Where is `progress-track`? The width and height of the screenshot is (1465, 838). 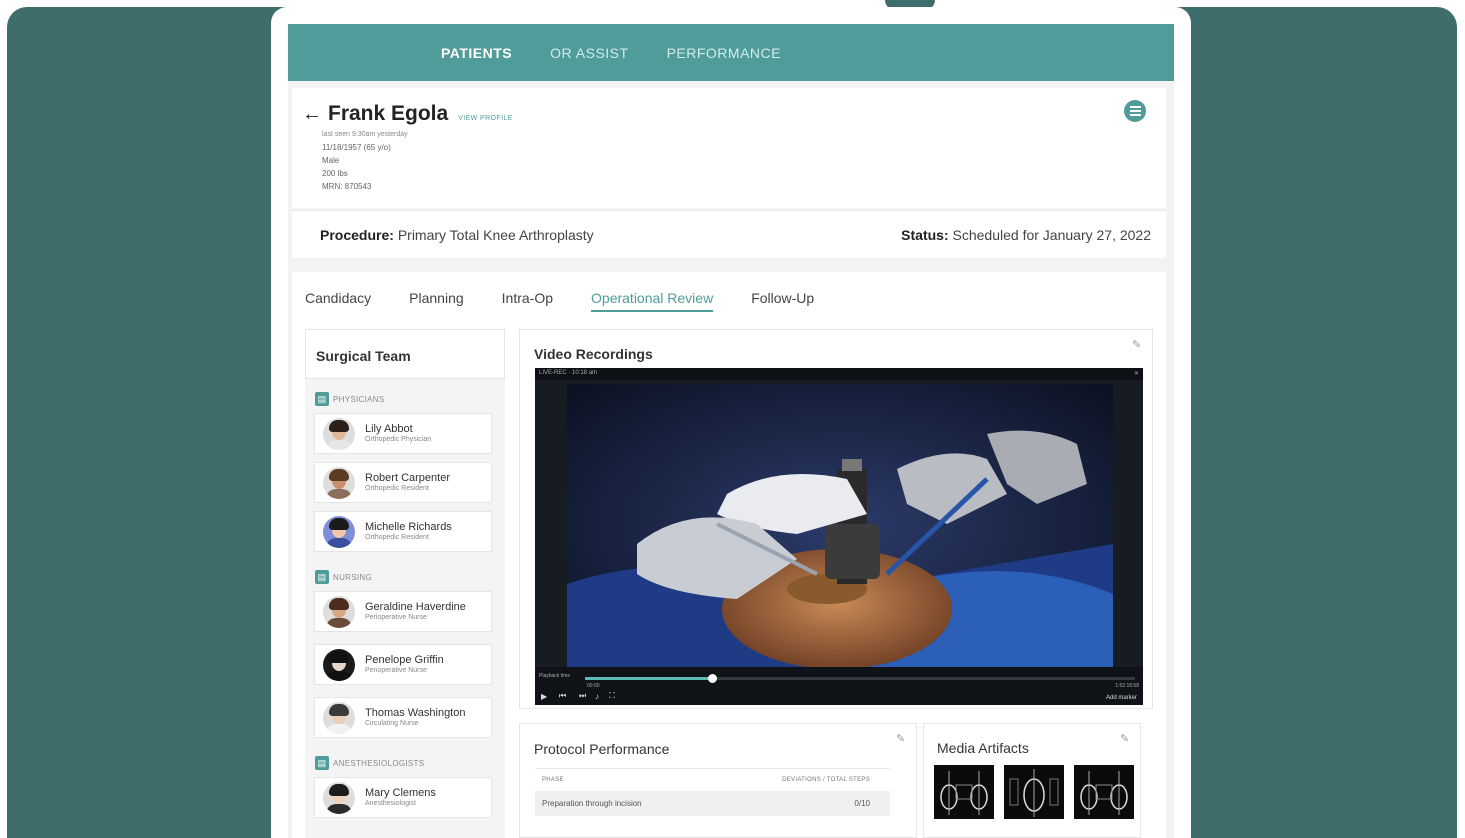
progress-track is located at coordinates (860, 678).